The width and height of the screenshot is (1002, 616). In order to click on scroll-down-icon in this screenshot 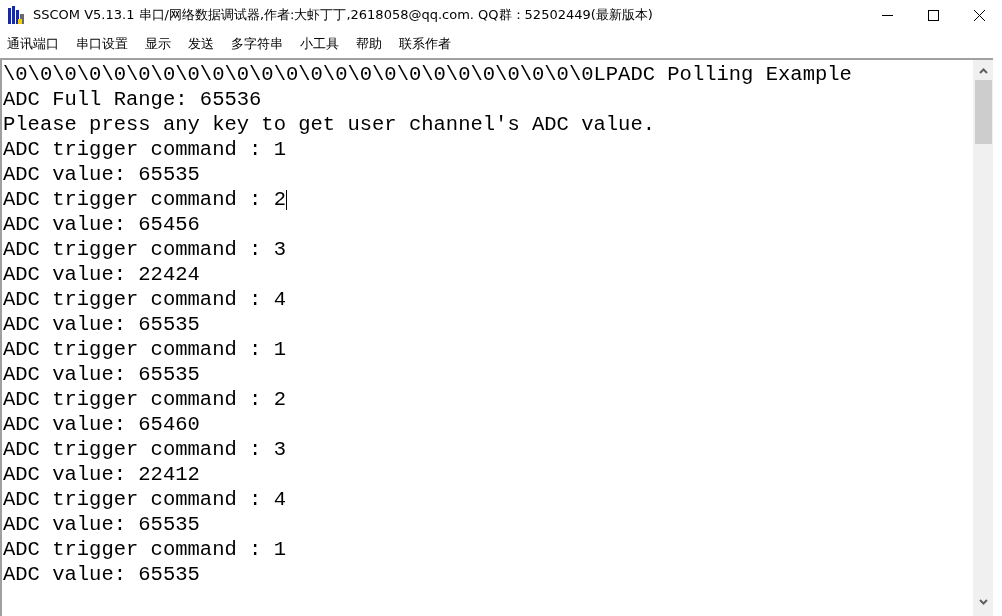, I will do `click(983, 602)`.